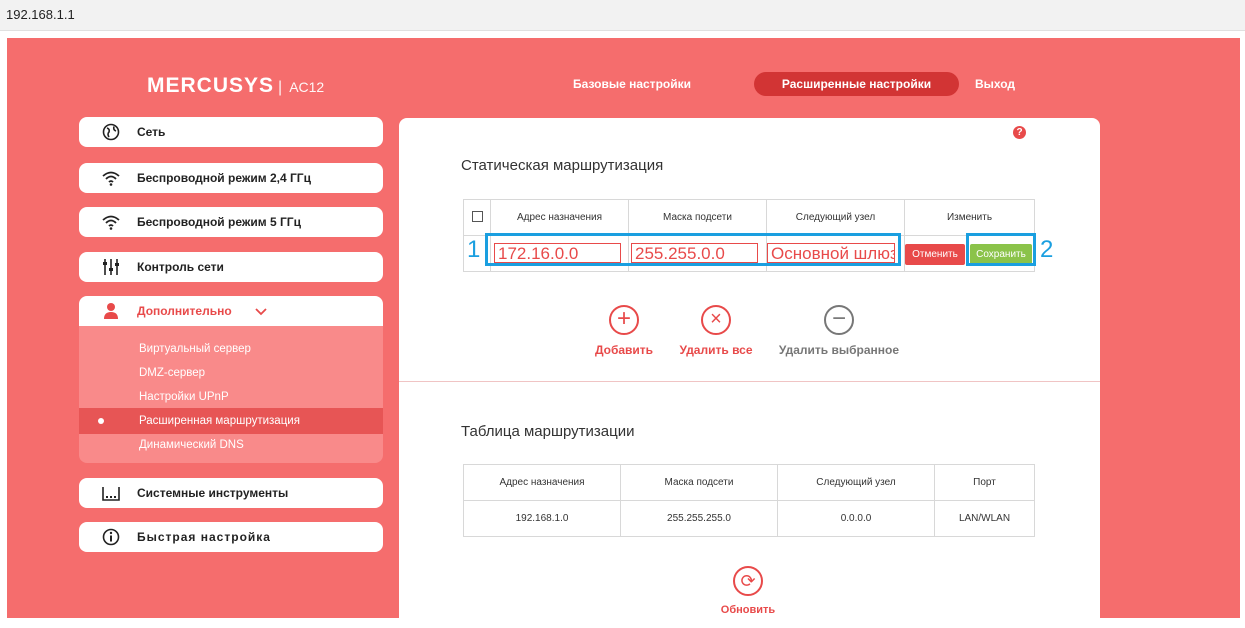  I want to click on refresh-icon: ⟳, so click(748, 581).